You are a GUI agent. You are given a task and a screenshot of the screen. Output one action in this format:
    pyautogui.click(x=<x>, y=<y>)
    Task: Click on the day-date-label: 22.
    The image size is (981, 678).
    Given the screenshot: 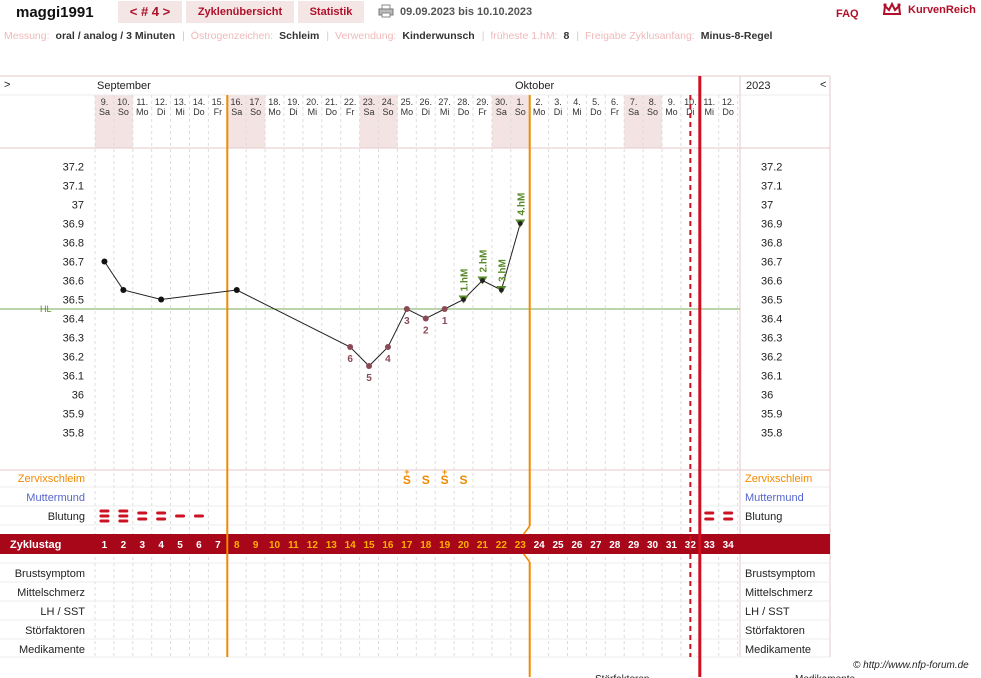 What is the action you would take?
    pyautogui.click(x=350, y=102)
    